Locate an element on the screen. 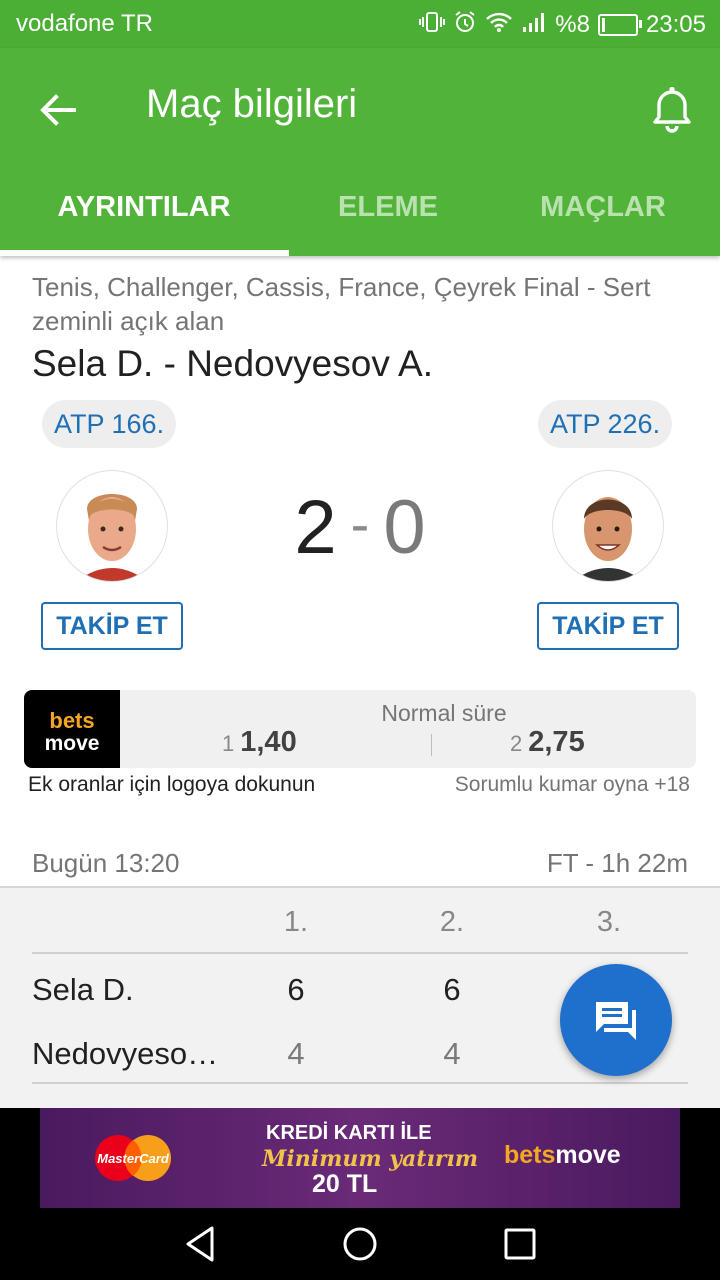 The height and width of the screenshot is (1280, 720). signal-icon is located at coordinates (534, 24).